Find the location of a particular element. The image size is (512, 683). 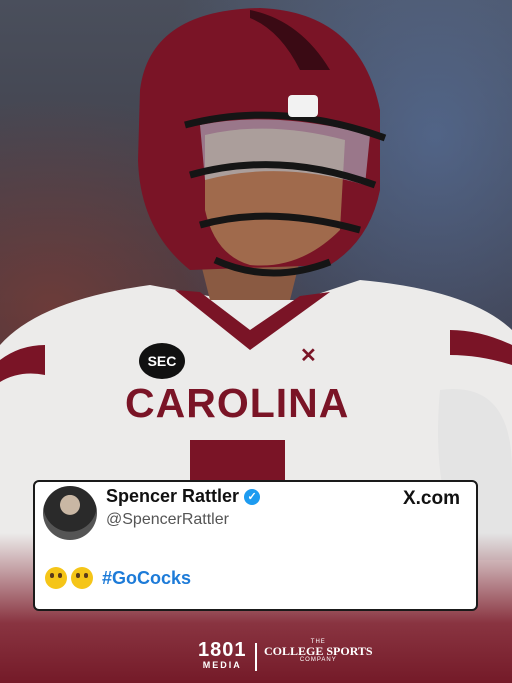

source-label: X.com is located at coordinates (431, 499).